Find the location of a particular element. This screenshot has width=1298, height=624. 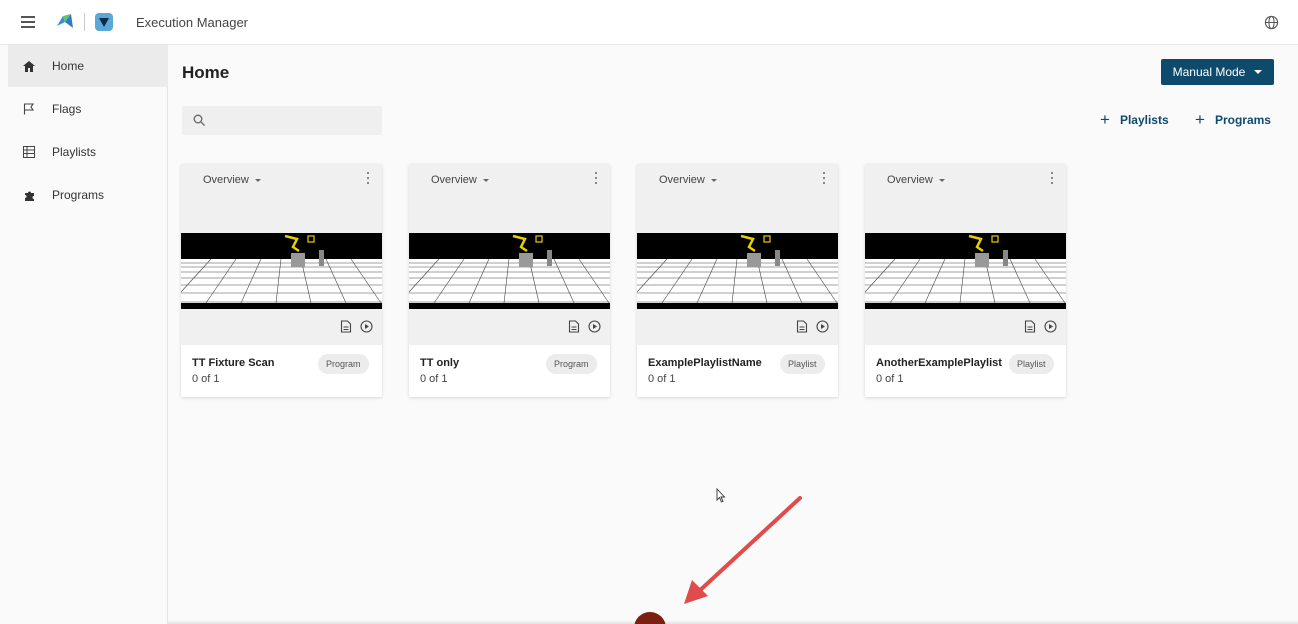

add-programs-label: Programs is located at coordinates (1242, 120).